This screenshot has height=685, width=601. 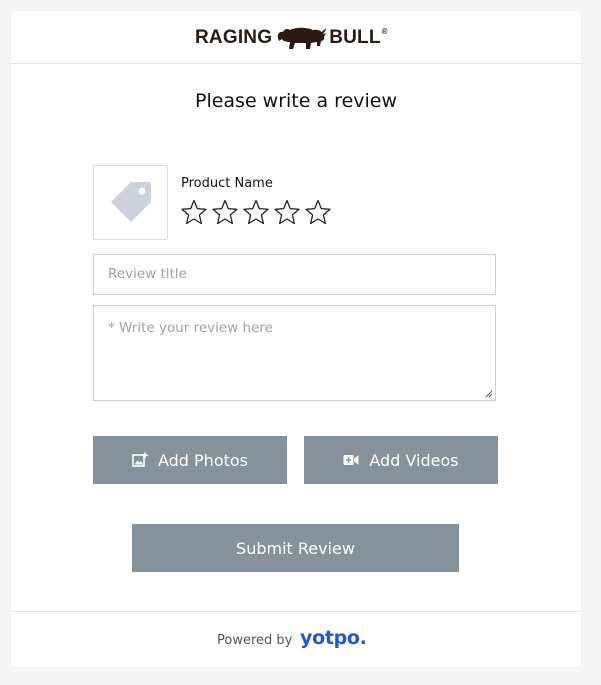 I want to click on review-body-placeholder: * Write your review here, so click(x=190, y=328).